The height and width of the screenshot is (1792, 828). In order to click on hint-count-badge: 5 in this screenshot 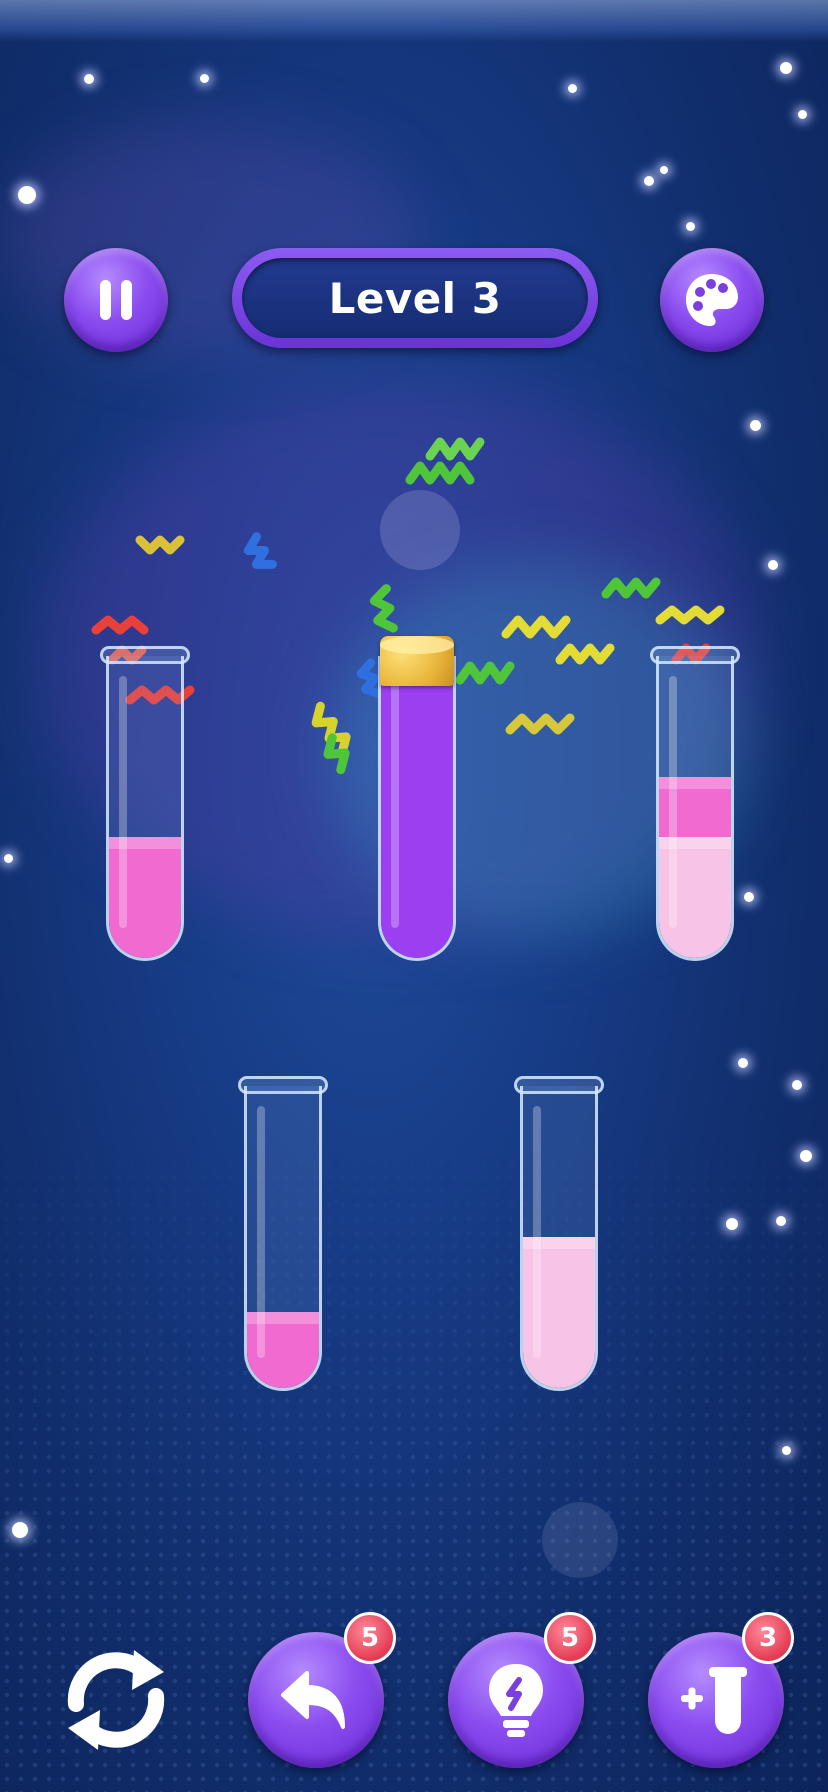, I will do `click(570, 1638)`.